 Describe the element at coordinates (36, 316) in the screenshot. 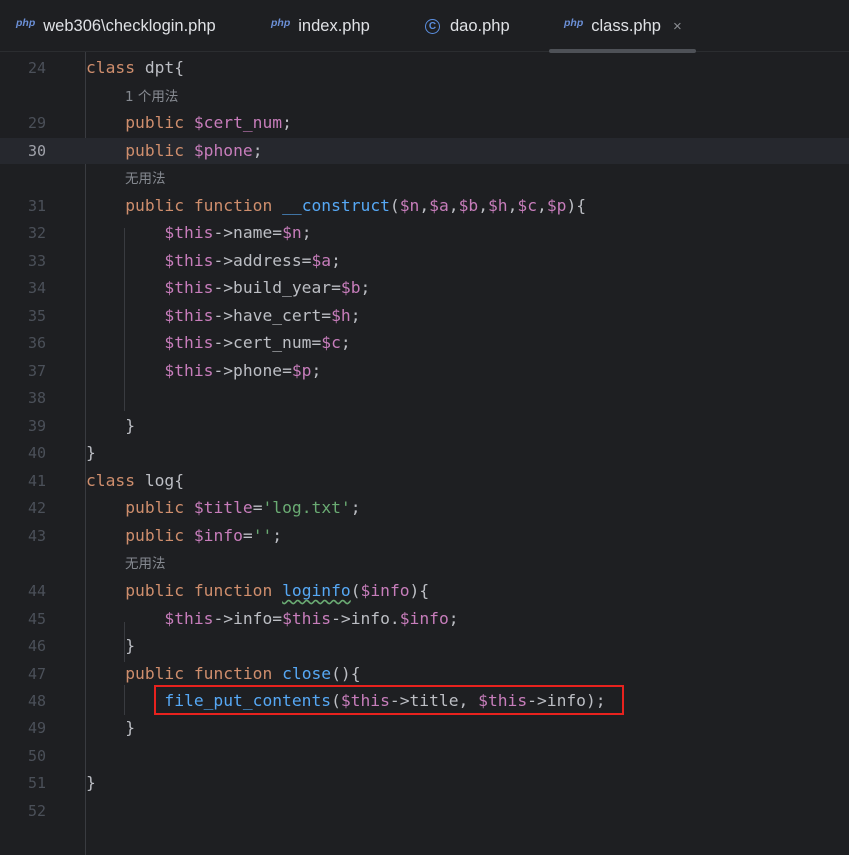

I see `line-number: 35` at that location.